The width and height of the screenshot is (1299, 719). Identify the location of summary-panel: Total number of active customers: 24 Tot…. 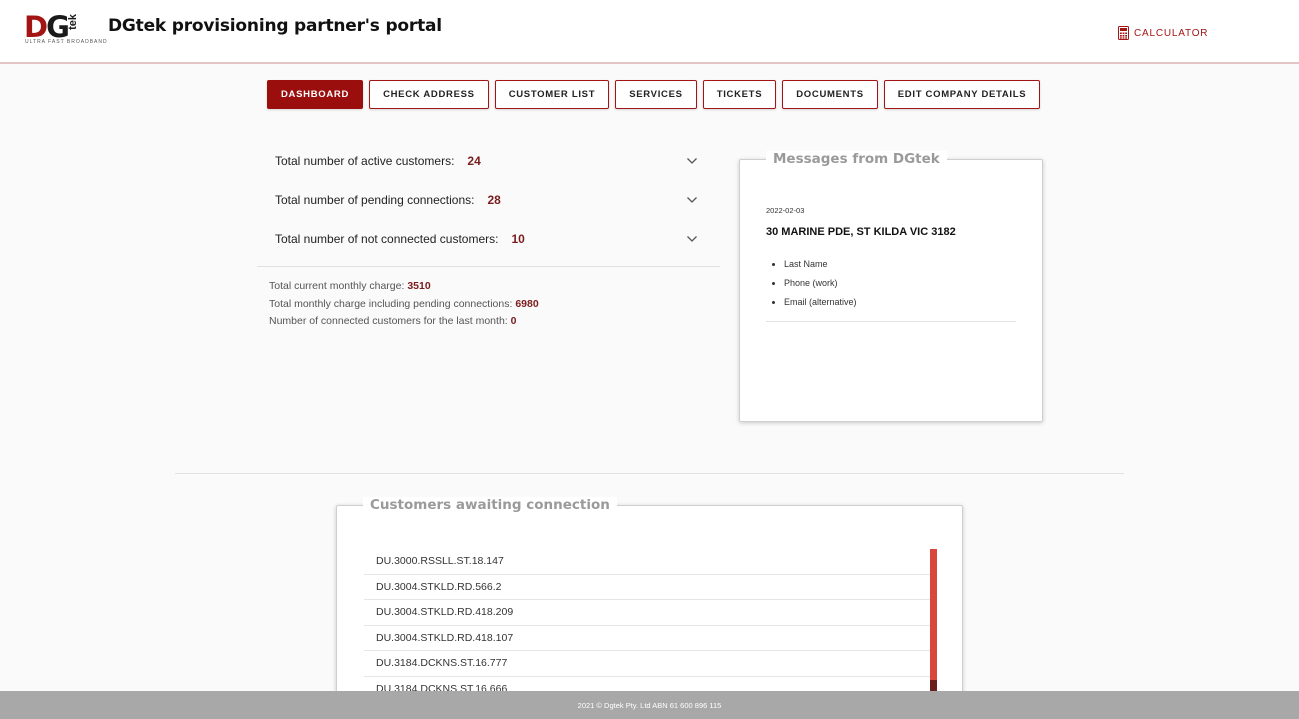
(488, 236).